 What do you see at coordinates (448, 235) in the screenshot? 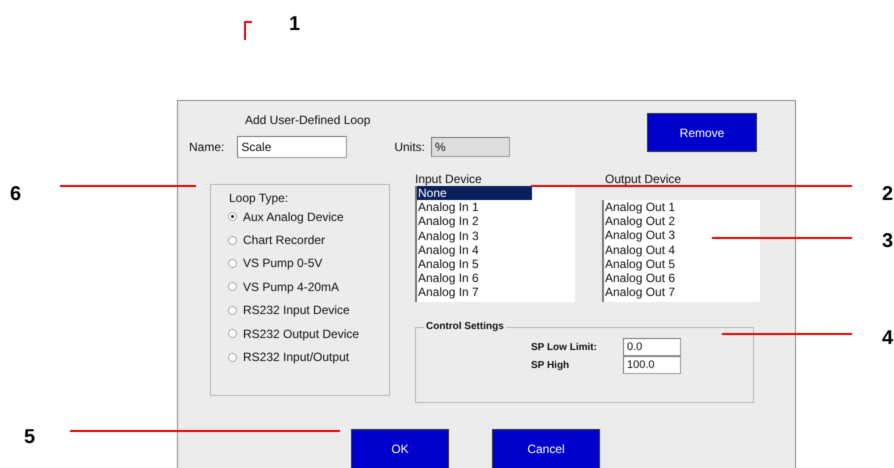
I see `list-item: Analog In 3` at bounding box center [448, 235].